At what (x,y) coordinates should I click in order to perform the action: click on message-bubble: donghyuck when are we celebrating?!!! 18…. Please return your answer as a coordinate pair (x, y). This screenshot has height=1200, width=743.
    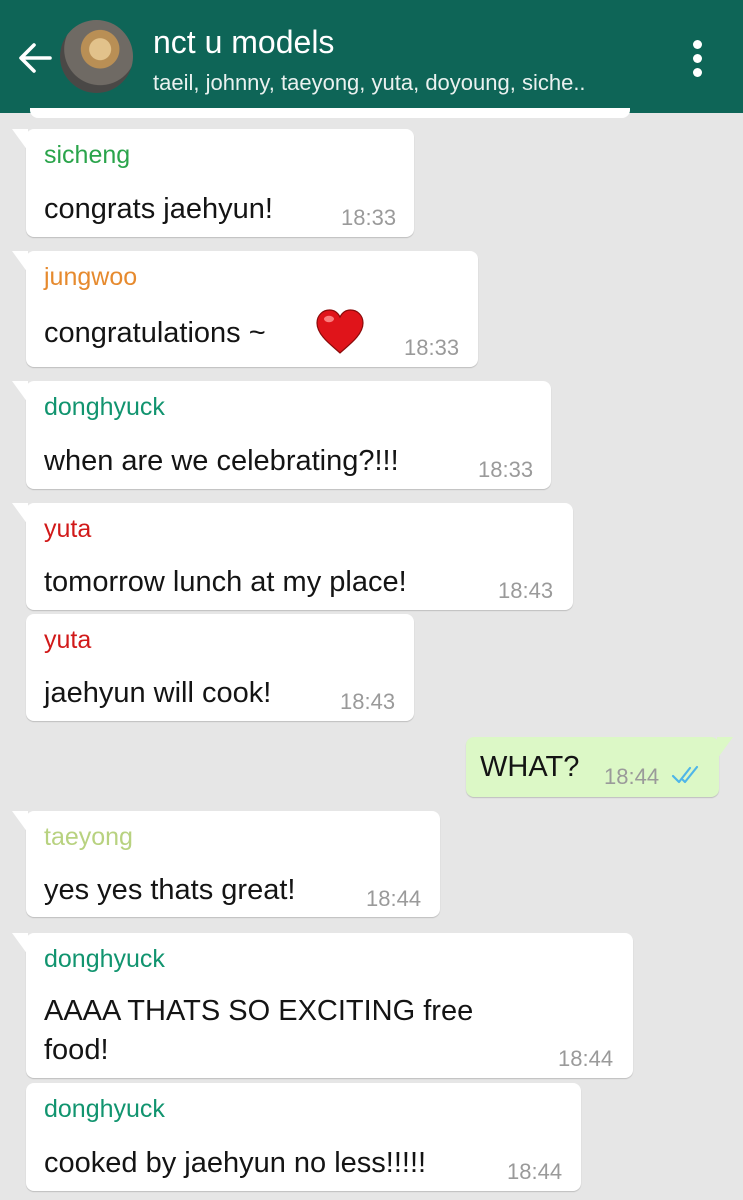
    Looking at the image, I should click on (281, 435).